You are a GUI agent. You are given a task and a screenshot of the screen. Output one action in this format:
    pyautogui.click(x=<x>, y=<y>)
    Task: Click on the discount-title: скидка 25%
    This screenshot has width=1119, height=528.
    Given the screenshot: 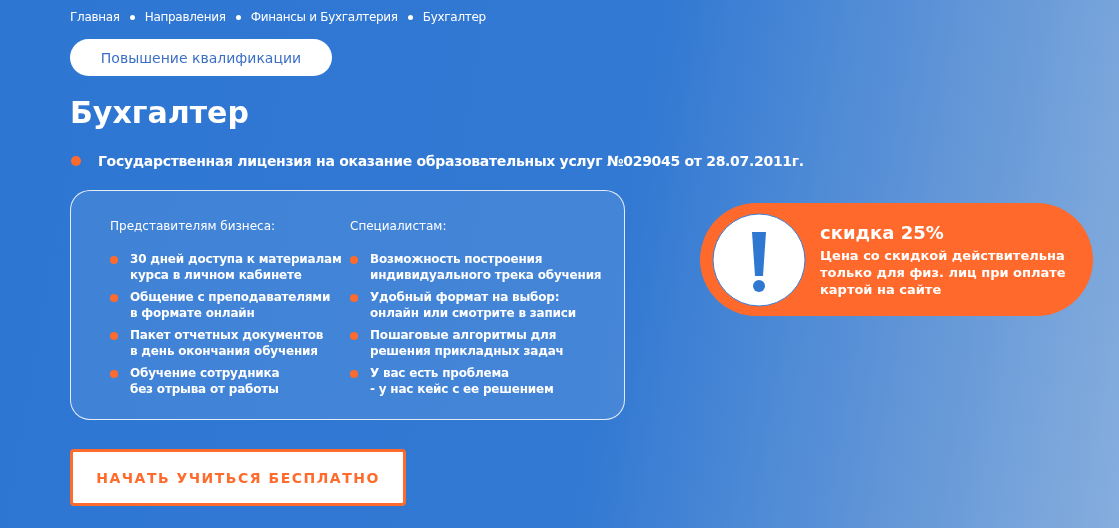 What is the action you would take?
    pyautogui.click(x=882, y=232)
    